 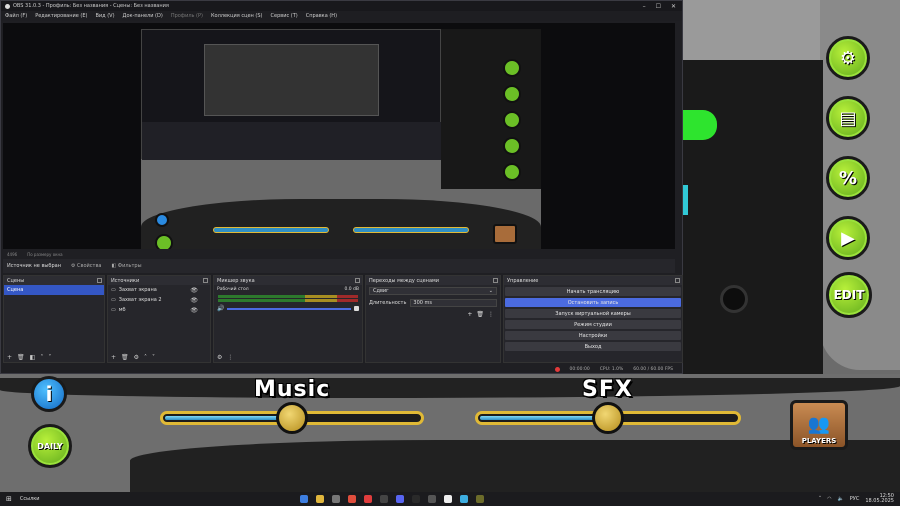 What do you see at coordinates (49, 394) in the screenshot?
I see `info-button: i` at bounding box center [49, 394].